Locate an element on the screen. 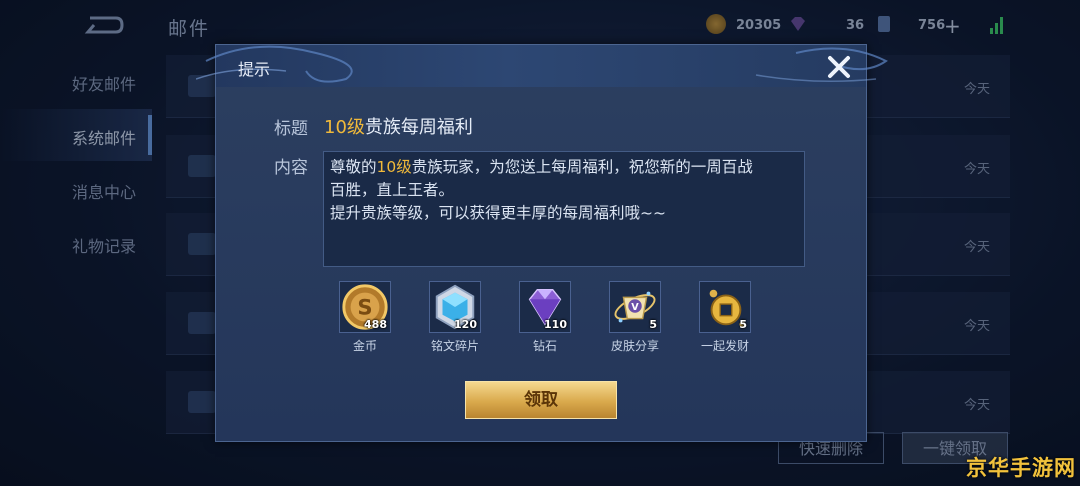  reward-tile: S 488 is located at coordinates (365, 307).